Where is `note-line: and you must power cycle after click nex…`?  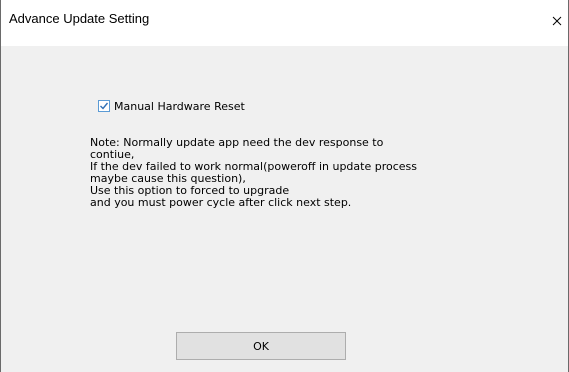
note-line: and you must power cycle after click nex… is located at coordinates (221, 202).